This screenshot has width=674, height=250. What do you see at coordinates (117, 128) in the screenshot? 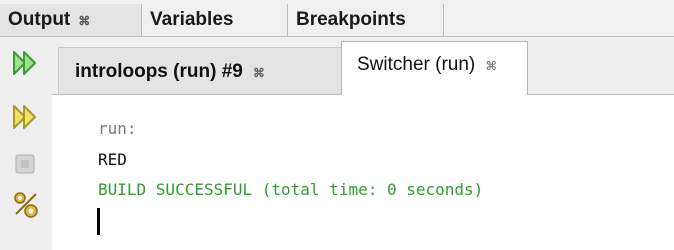
I see `console-line-run: run:` at bounding box center [117, 128].